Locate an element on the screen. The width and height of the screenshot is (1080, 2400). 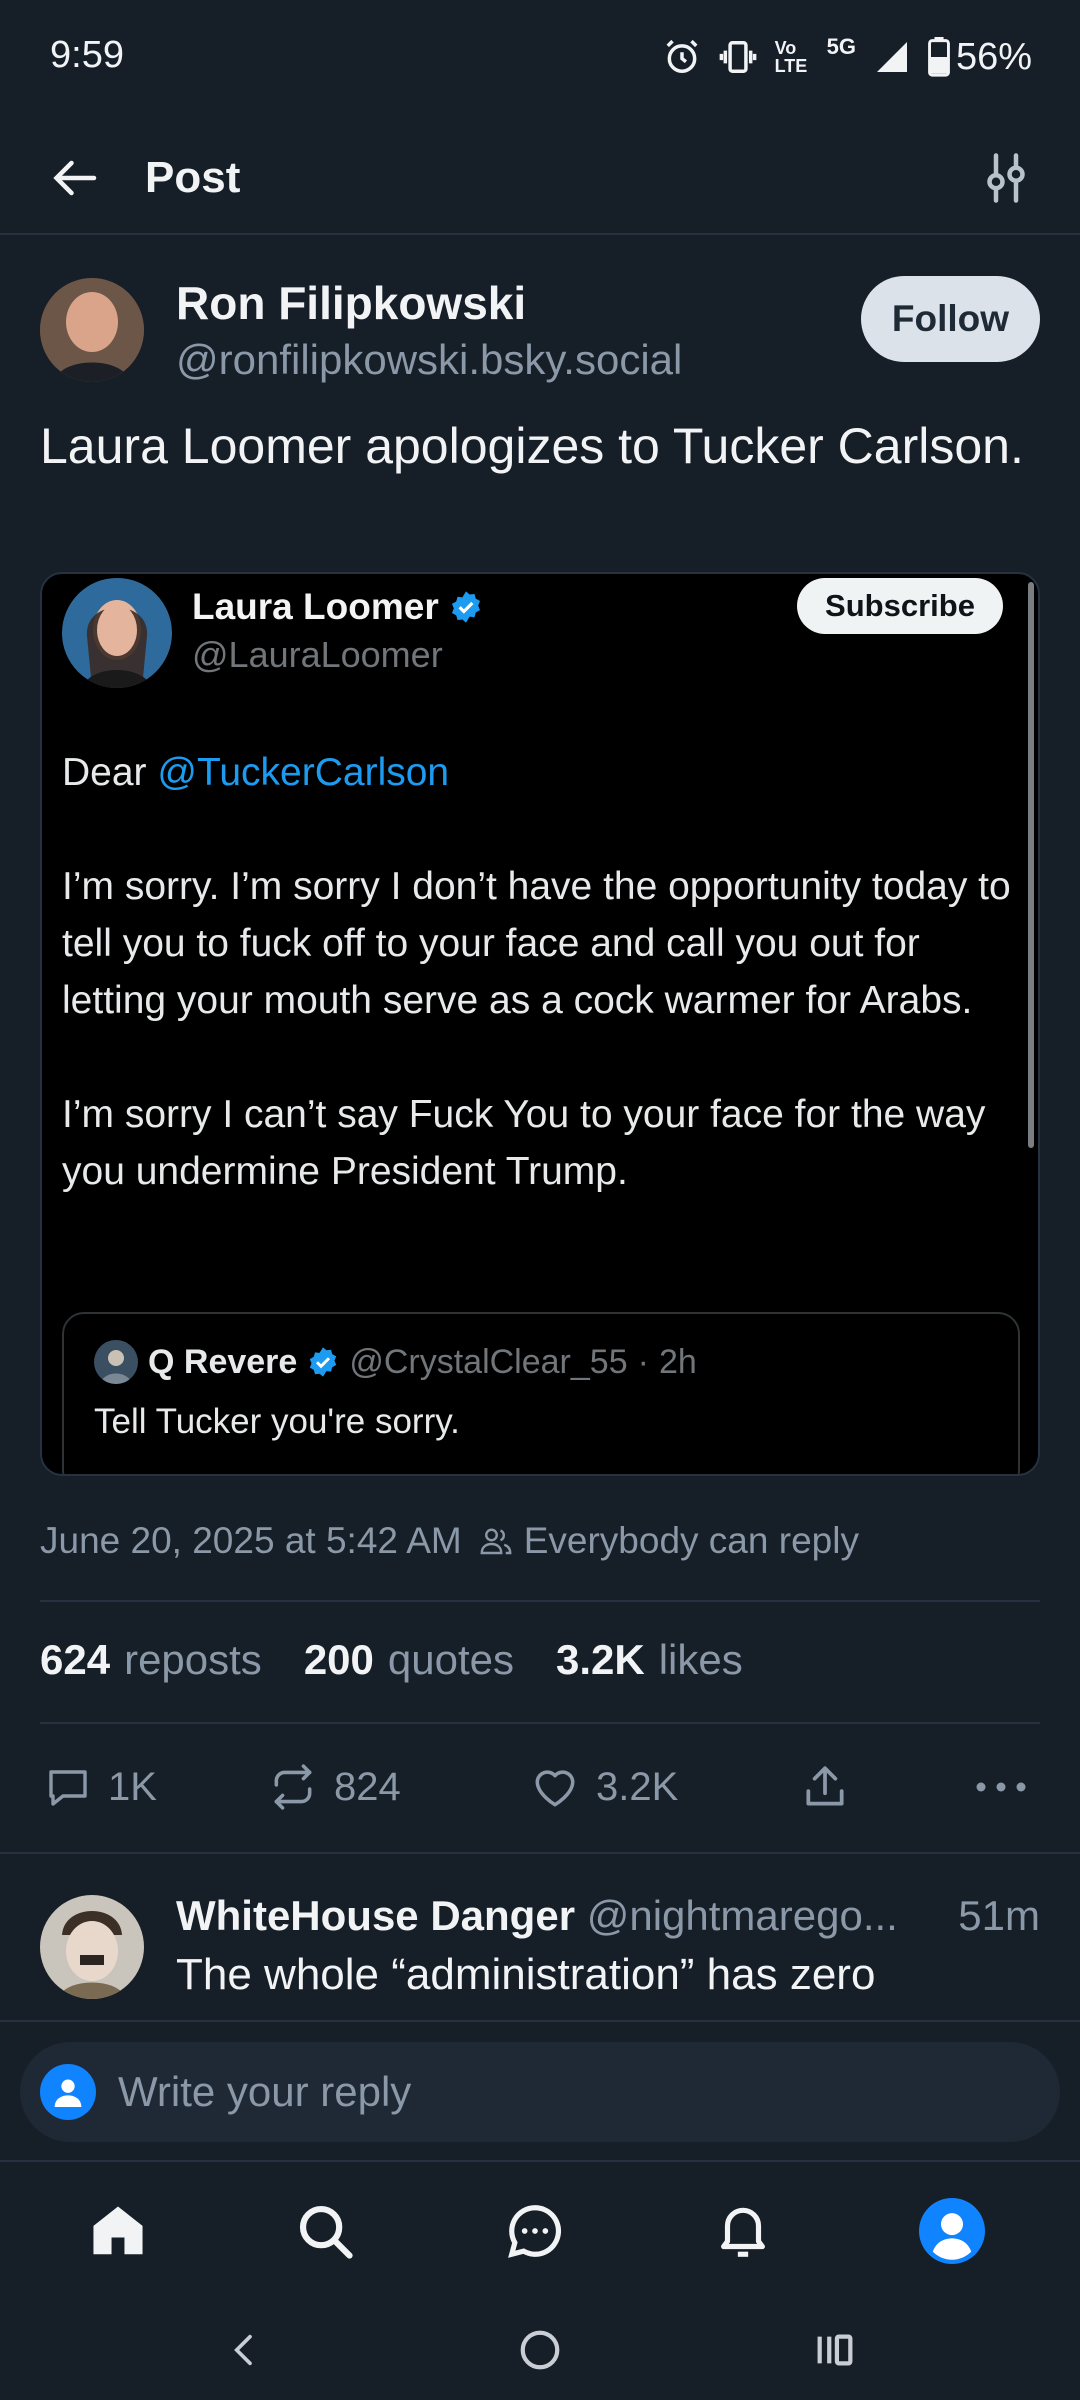
embed-greeting: Dear @TuckerCarlson is located at coordinates (537, 772).